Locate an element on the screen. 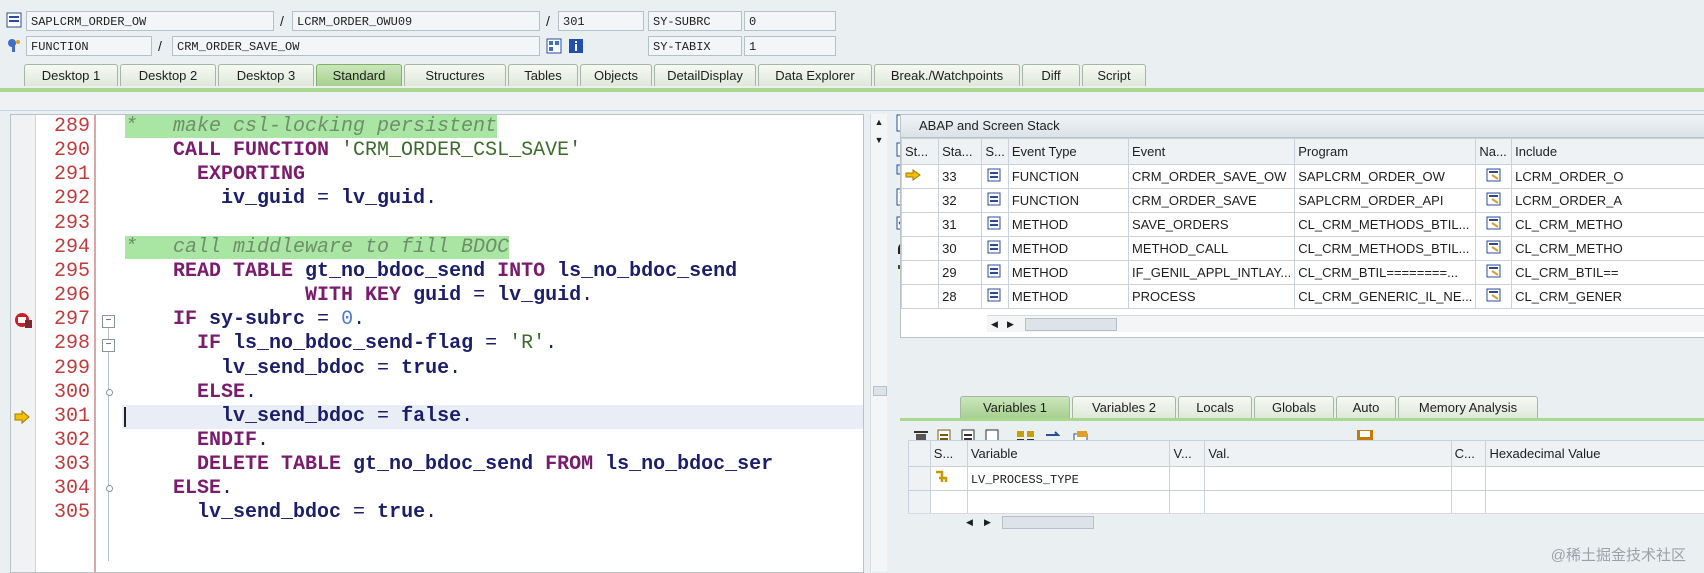 The width and height of the screenshot is (1704, 573). stack-cell: CRM_ORDER_SAVE is located at coordinates (1212, 201).